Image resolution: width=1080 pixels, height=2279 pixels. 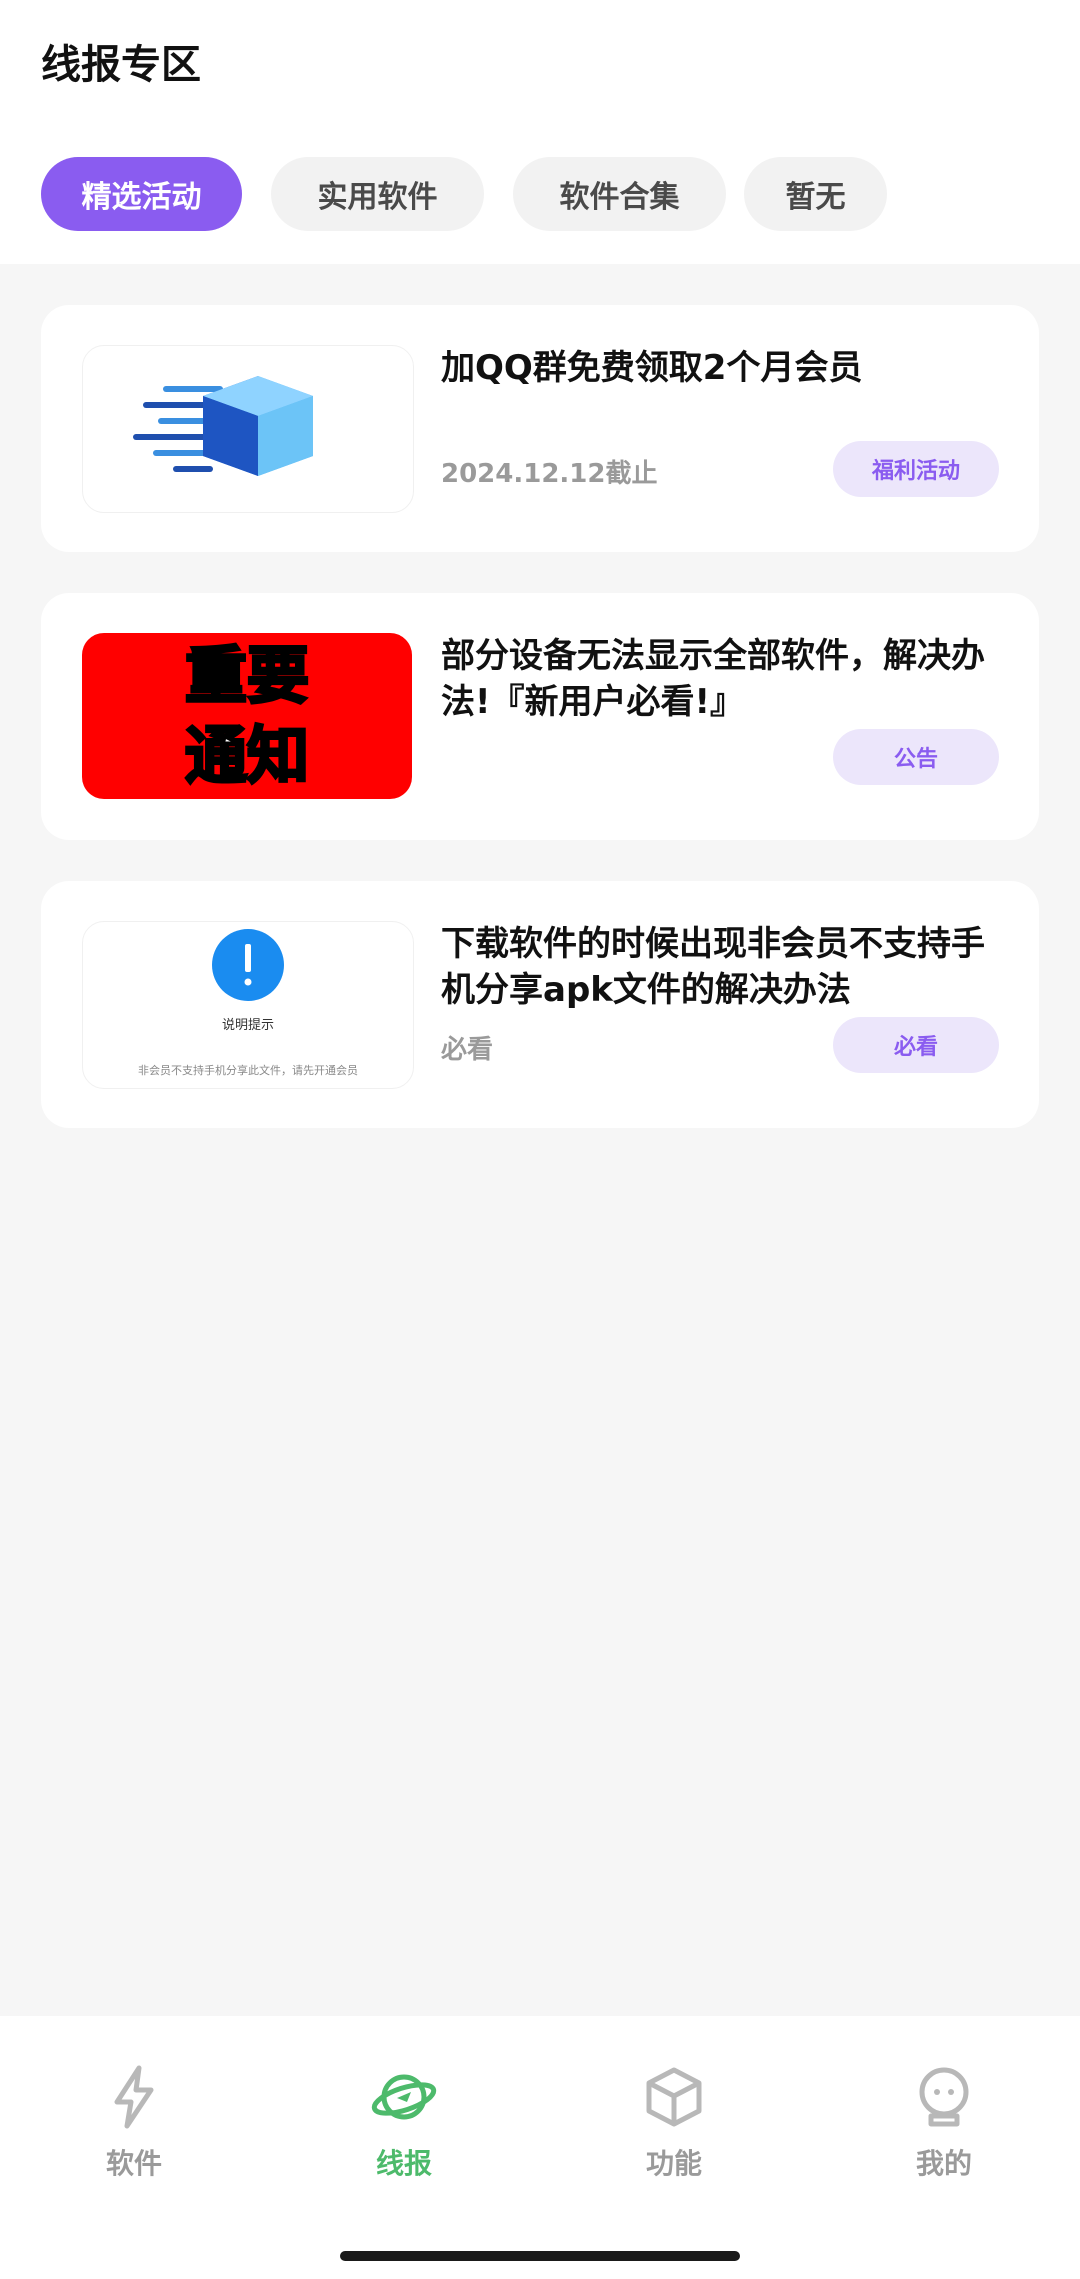 I want to click on planet-icon, so click(x=404, y=2097).